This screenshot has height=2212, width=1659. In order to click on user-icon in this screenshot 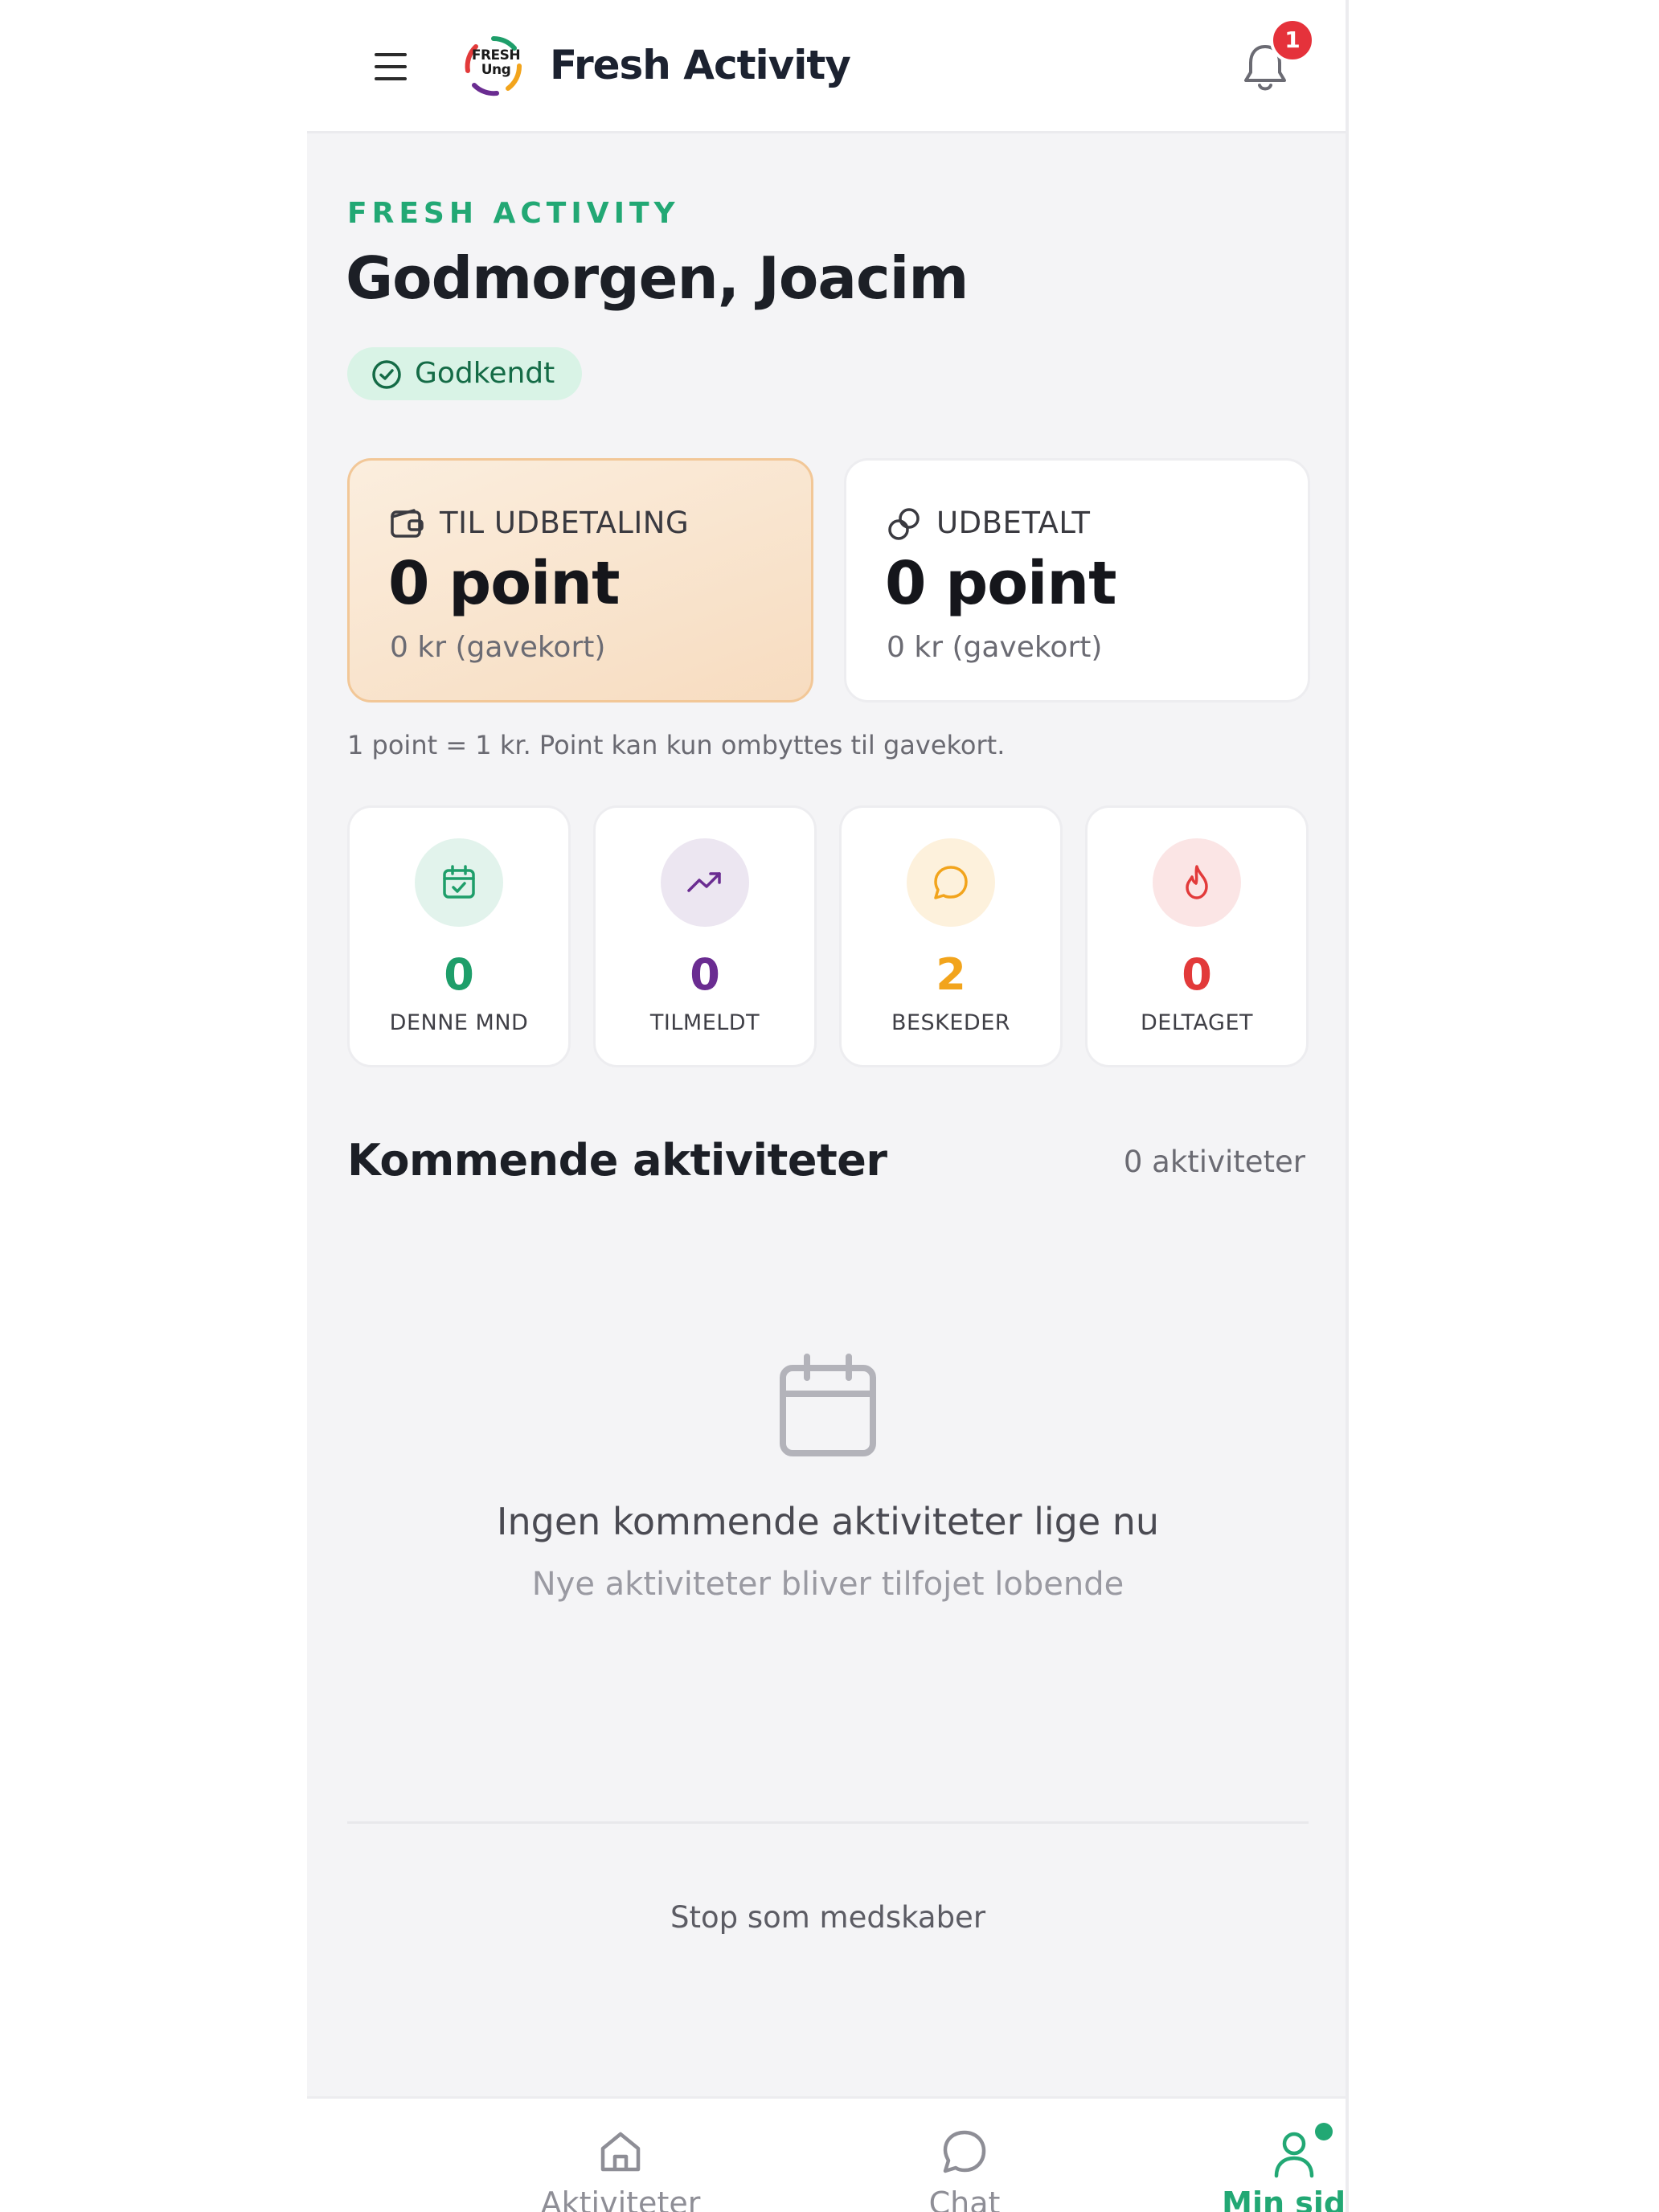, I will do `click(1294, 2155)`.